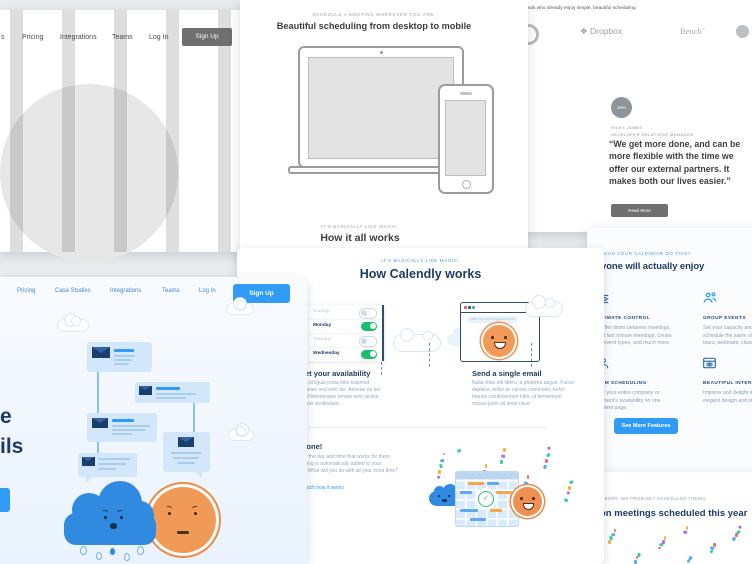  I want to click on dropbox-logo: ❖ Dropbox, so click(601, 31).